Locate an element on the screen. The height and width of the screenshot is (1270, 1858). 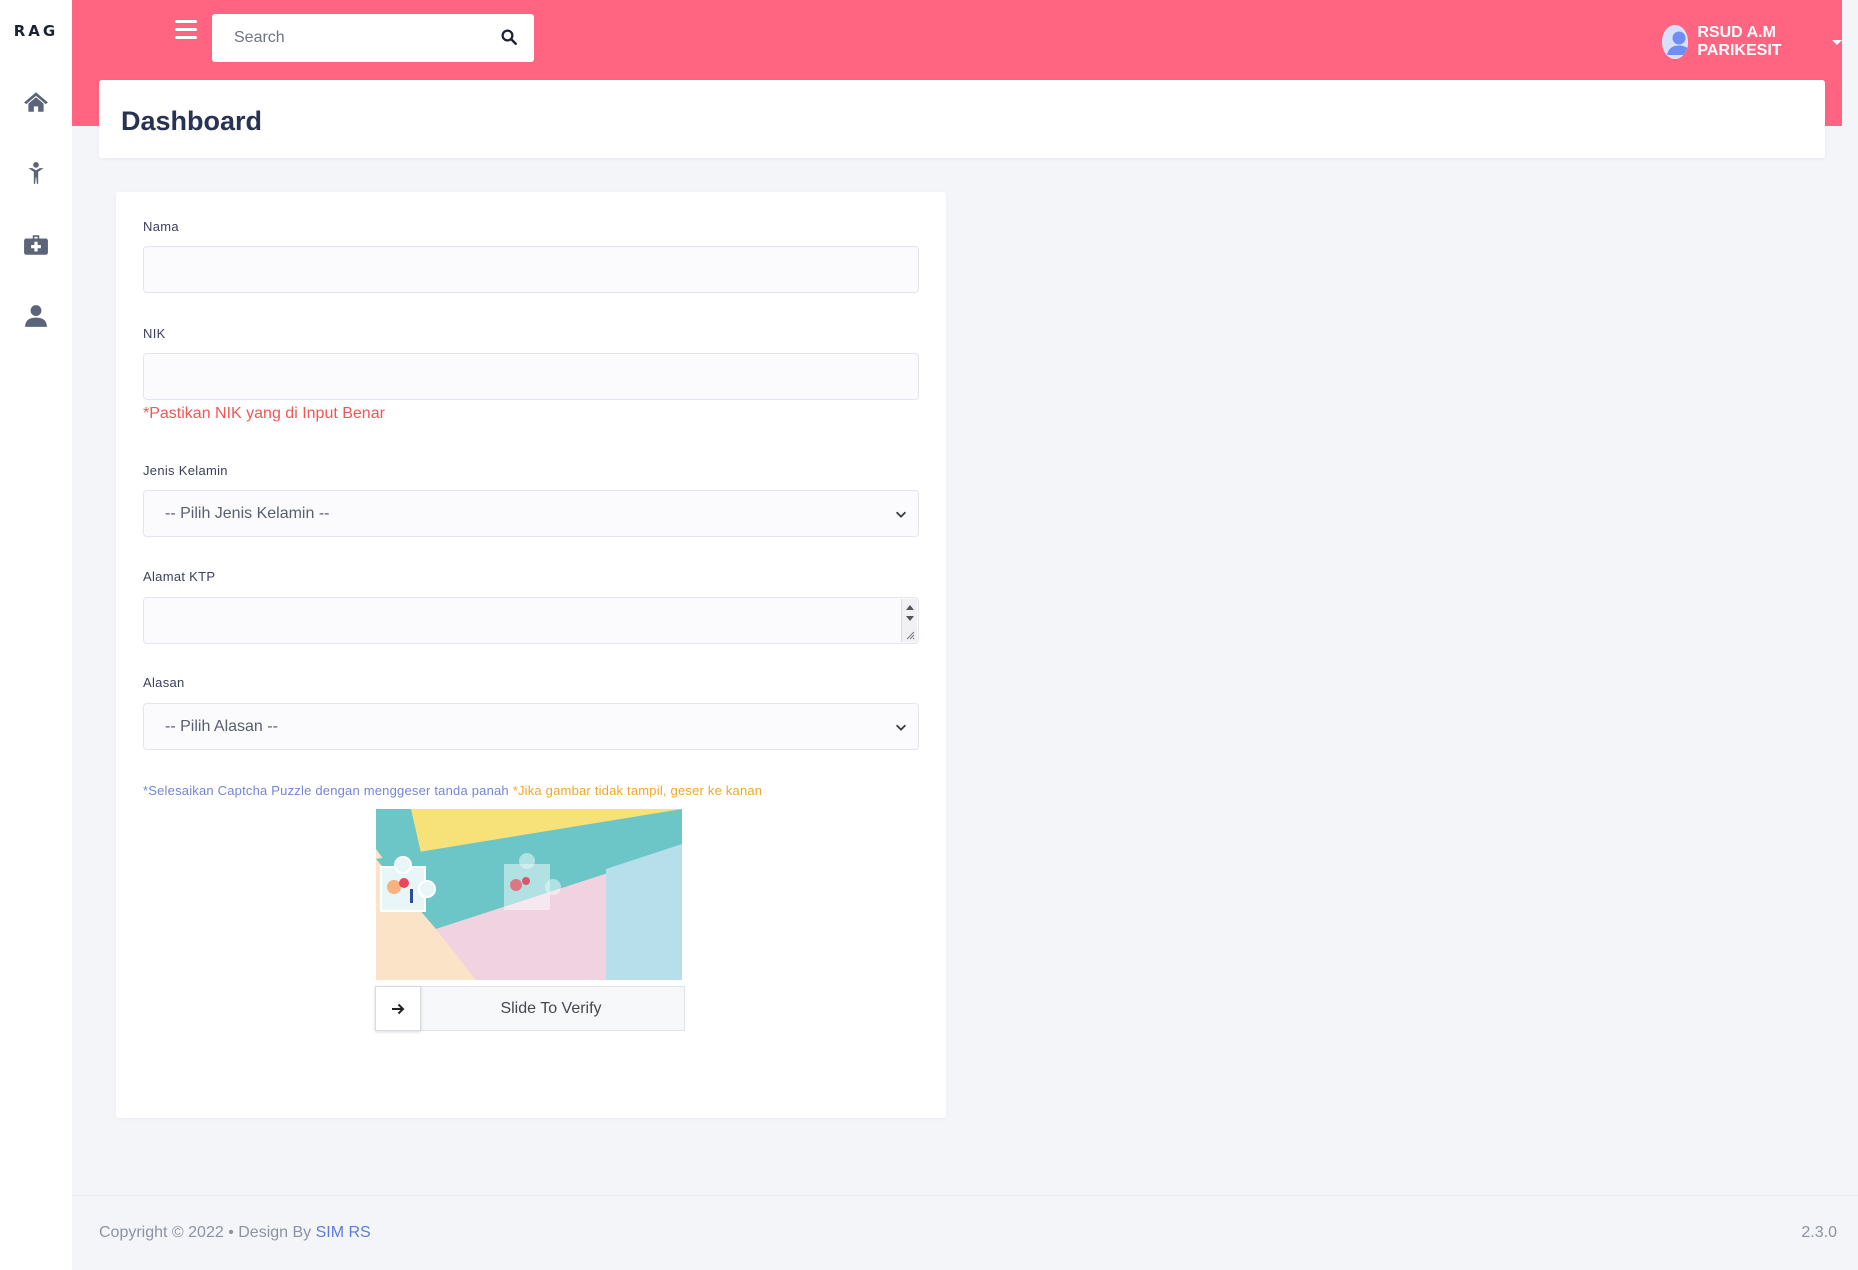
sidebar-item-medical is located at coordinates (36, 245).